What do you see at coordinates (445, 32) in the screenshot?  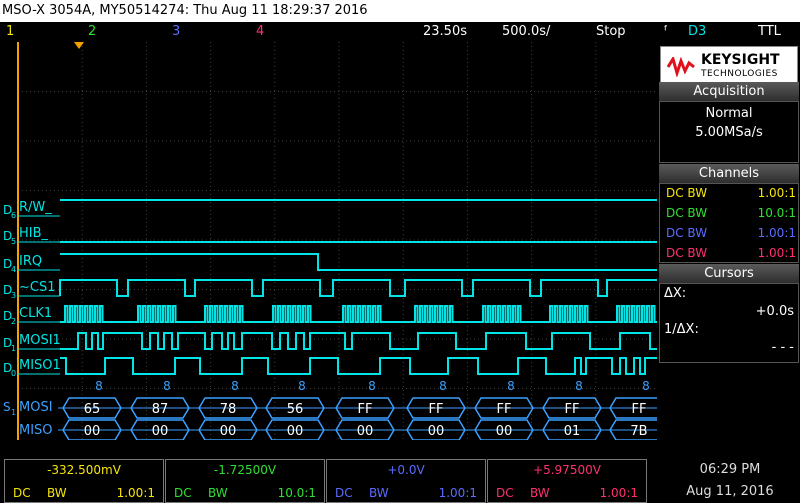 I see `timebase-delay: 23.50s` at bounding box center [445, 32].